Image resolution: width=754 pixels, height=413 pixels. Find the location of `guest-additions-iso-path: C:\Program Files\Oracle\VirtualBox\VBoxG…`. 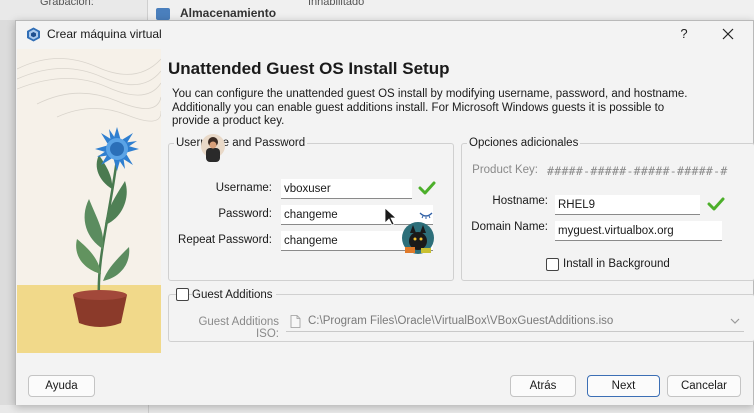

guest-additions-iso-path: C:\Program Files\Oracle\VirtualBox\VBoxG… is located at coordinates (461, 321).